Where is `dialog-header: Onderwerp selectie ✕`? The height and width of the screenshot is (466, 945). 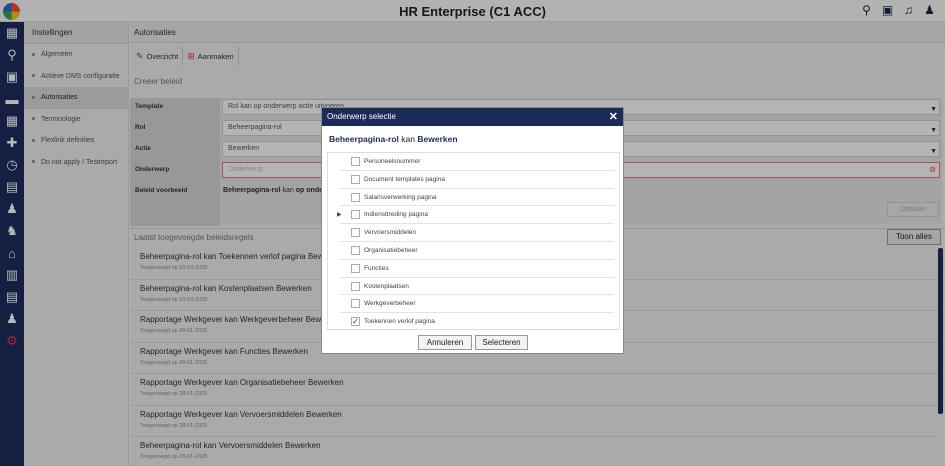 dialog-header: Onderwerp selectie ✕ is located at coordinates (472, 117).